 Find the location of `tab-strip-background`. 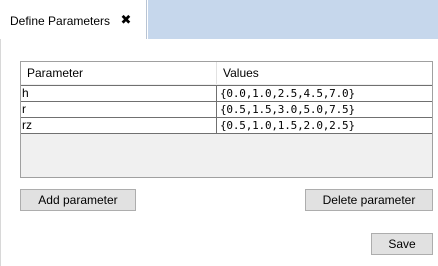

tab-strip-background is located at coordinates (293, 19).